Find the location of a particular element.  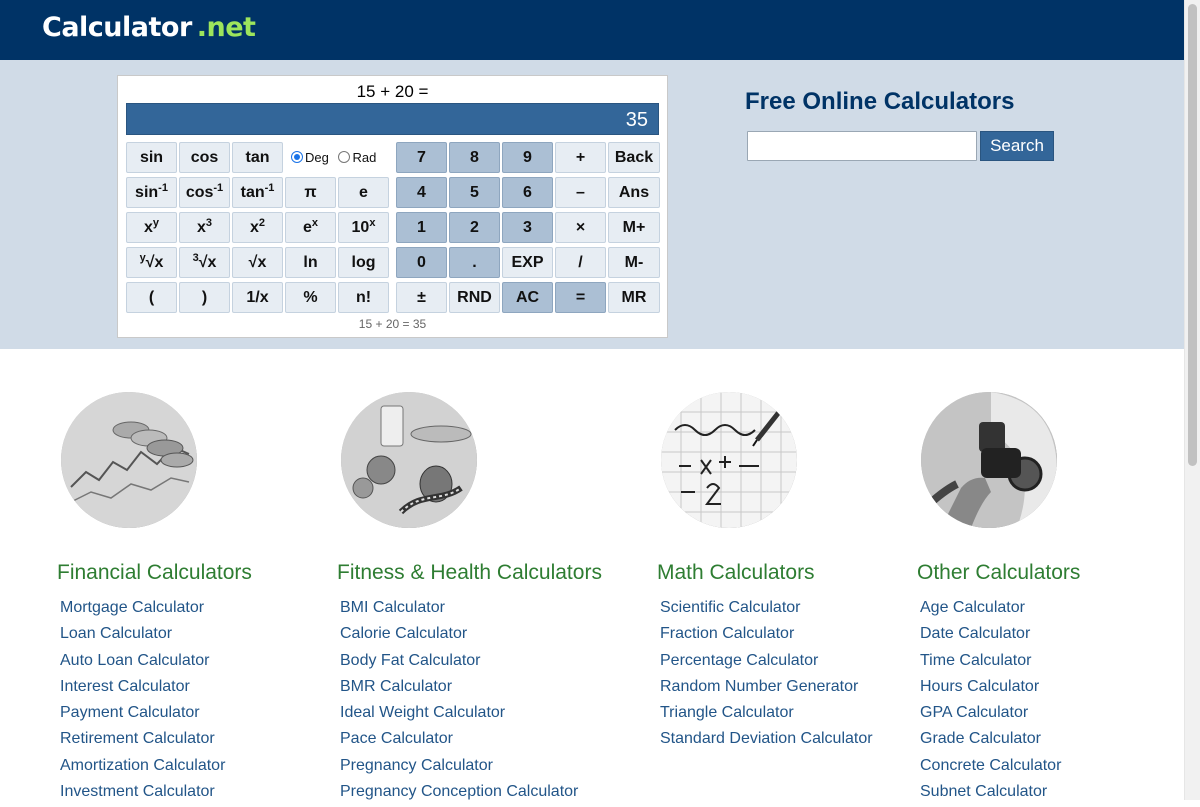

category-link: Pregnancy Conception Calculator is located at coordinates (459, 794).